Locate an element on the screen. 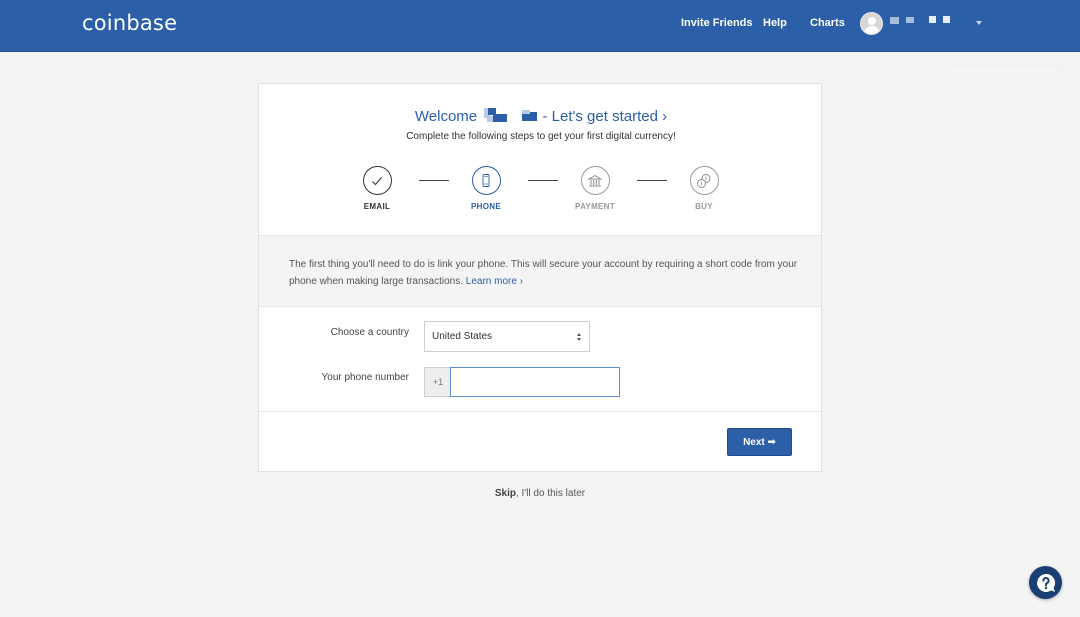 The height and width of the screenshot is (617, 1080). step-email: EMAIL is located at coordinates (377, 188).